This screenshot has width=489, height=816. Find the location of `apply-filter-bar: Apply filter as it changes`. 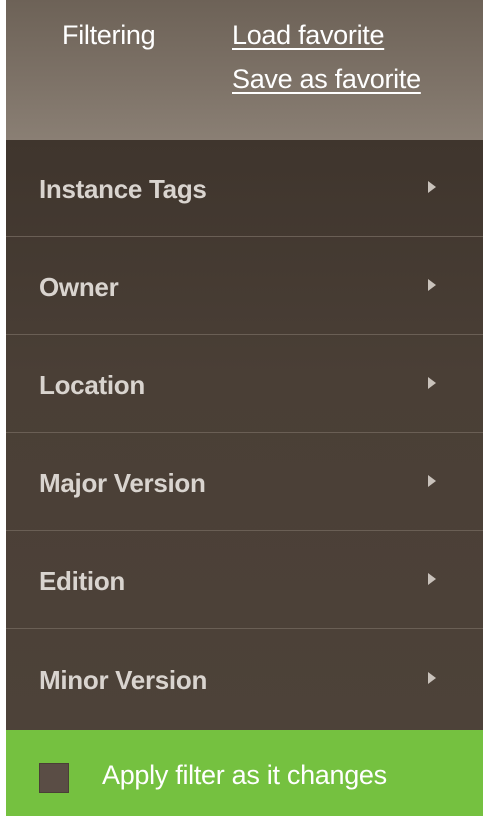

apply-filter-bar: Apply filter as it changes is located at coordinates (244, 773).